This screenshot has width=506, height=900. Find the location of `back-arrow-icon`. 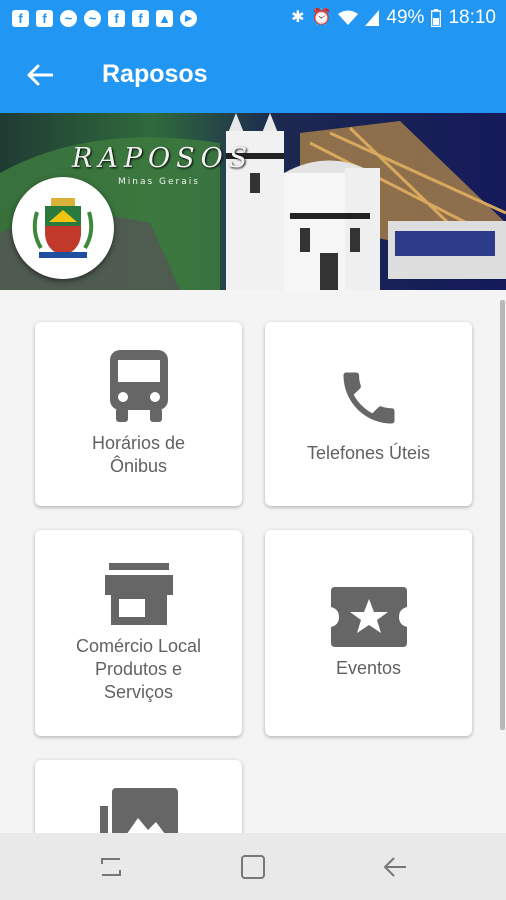

back-arrow-icon is located at coordinates (394, 866).